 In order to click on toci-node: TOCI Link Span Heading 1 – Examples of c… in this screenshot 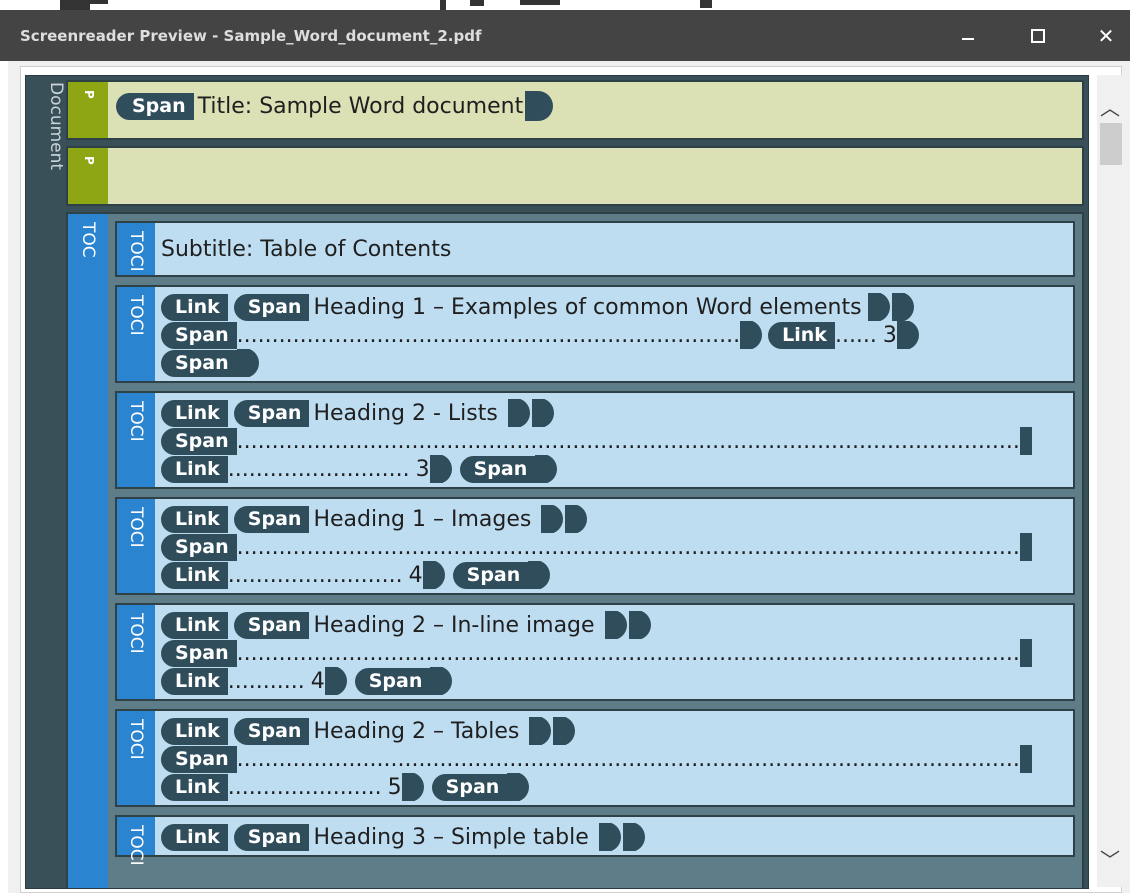, I will do `click(595, 334)`.